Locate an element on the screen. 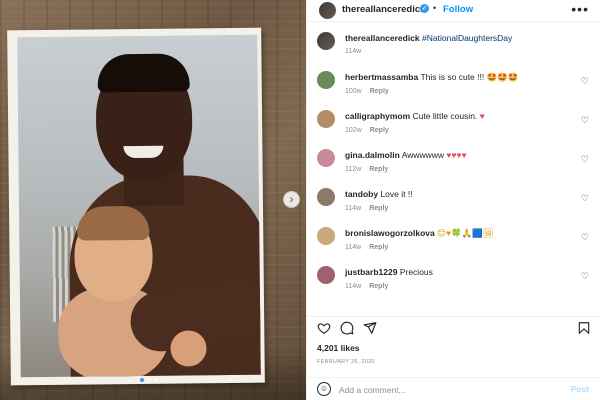 This screenshot has height=400, width=600. comment-meta: 100w Reply is located at coordinates (367, 91).